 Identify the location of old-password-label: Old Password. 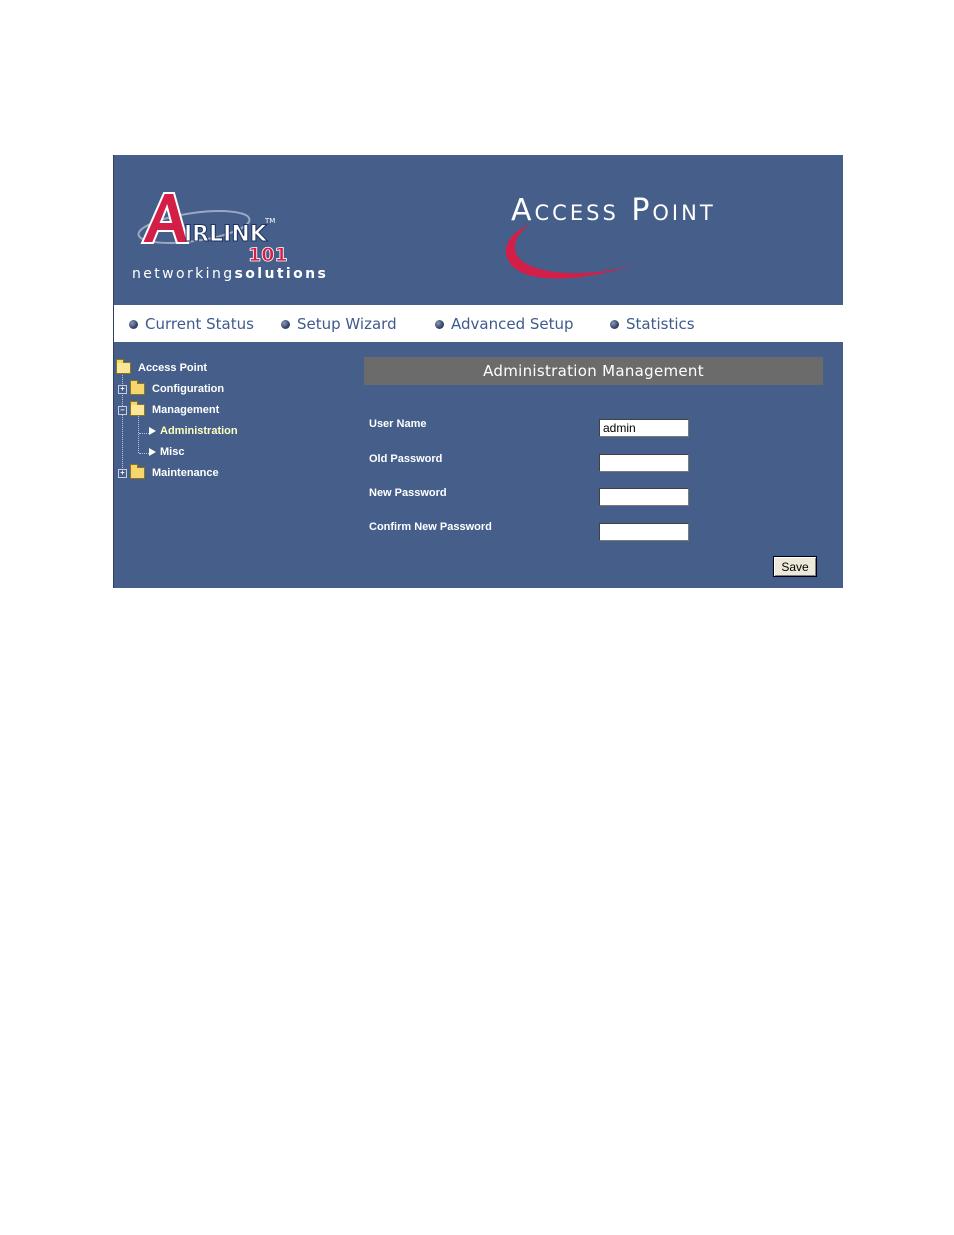
(406, 459).